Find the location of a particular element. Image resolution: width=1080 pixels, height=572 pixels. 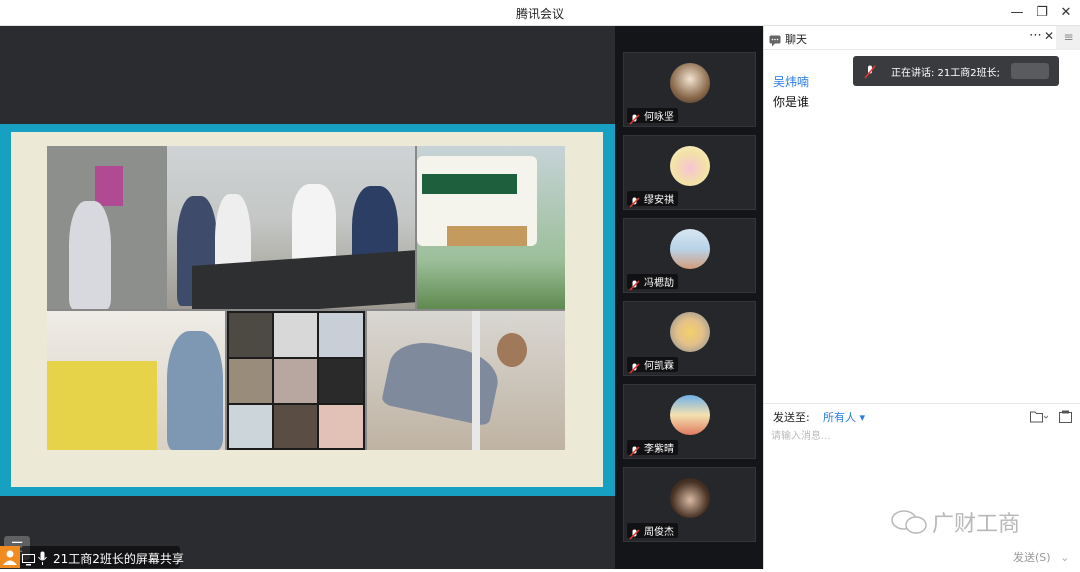

screen-share-status-bar: 21工商2班长的屏幕共享 is located at coordinates (92, 558).